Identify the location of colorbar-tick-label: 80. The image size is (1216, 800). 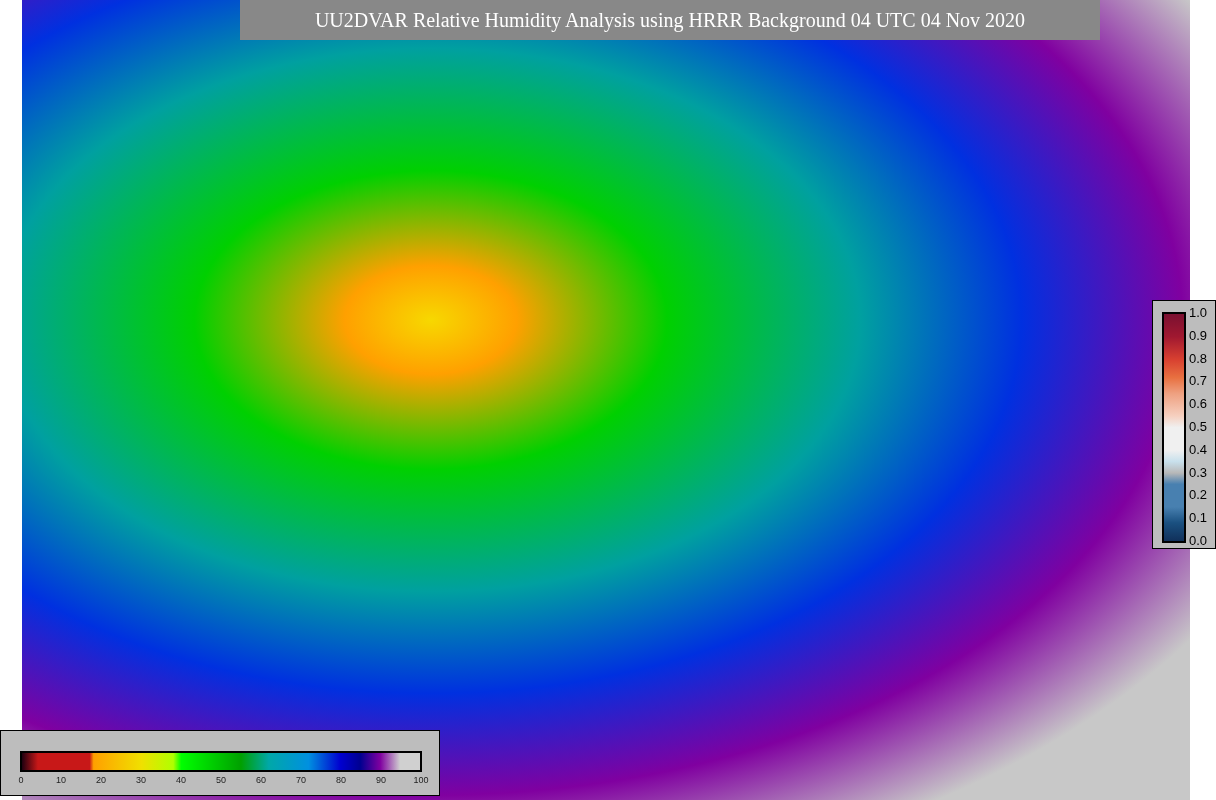
(341, 780).